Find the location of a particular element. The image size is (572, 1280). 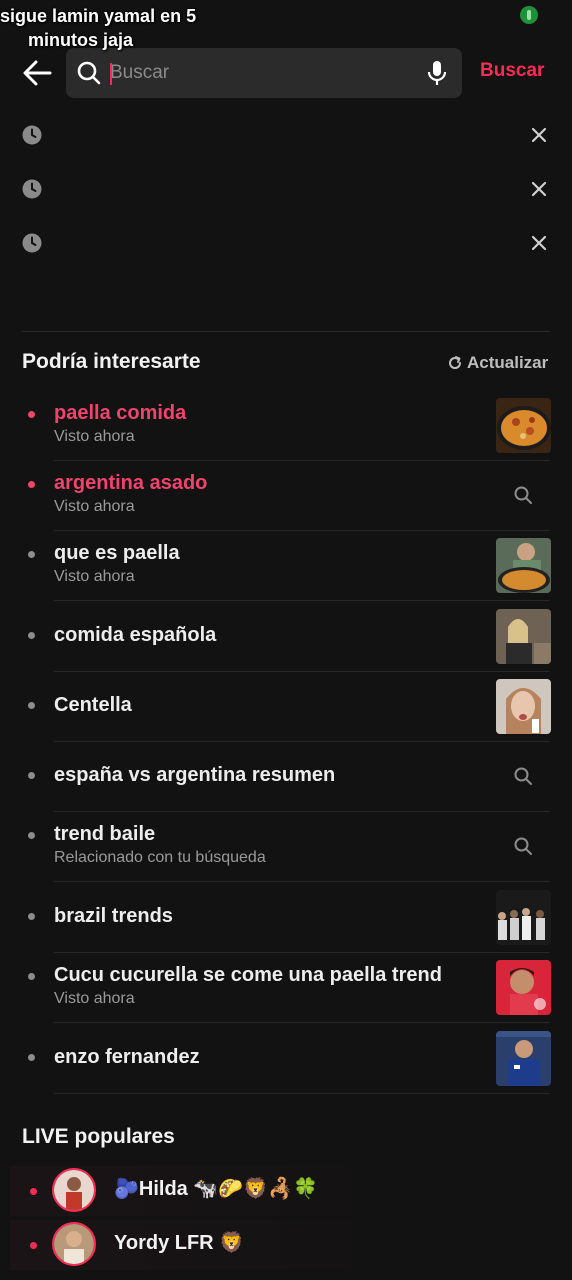

suggestion-item: que es paella Visto ahora is located at coordinates (286, 566).